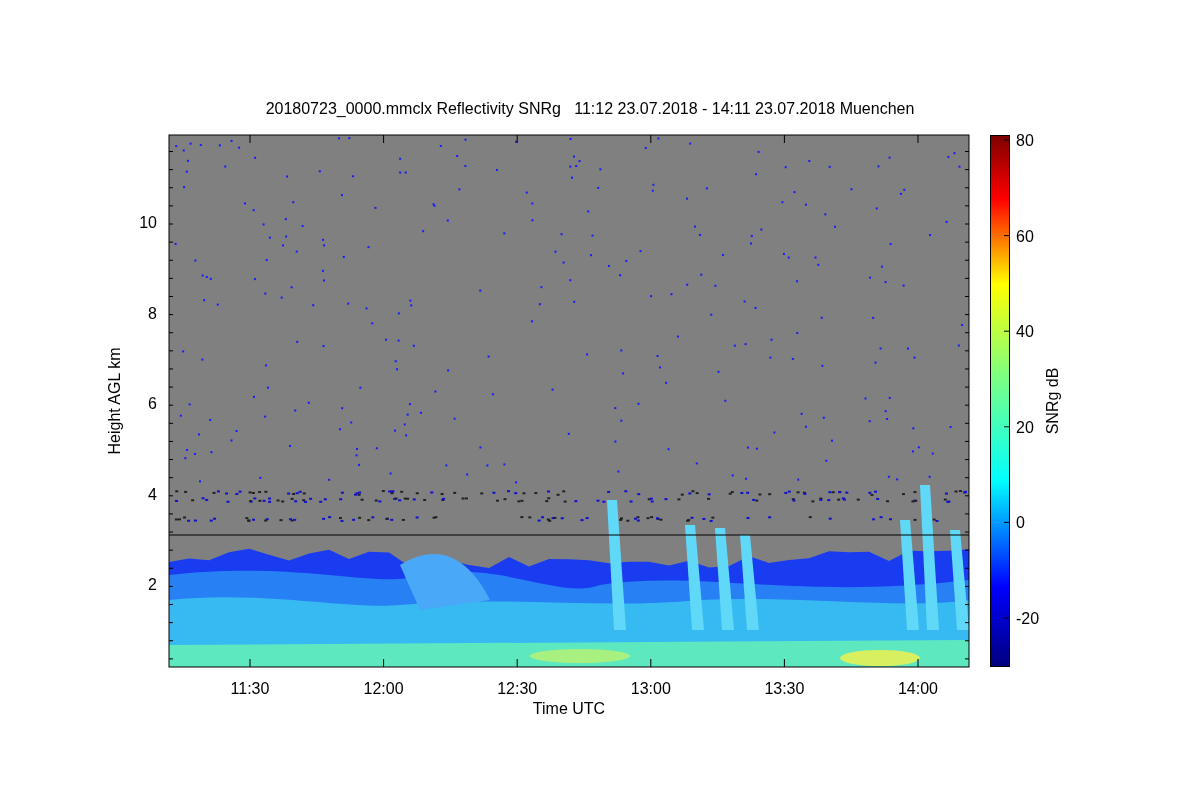 This screenshot has width=1200, height=800. I want to click on tick-label: 20, so click(1025, 427).